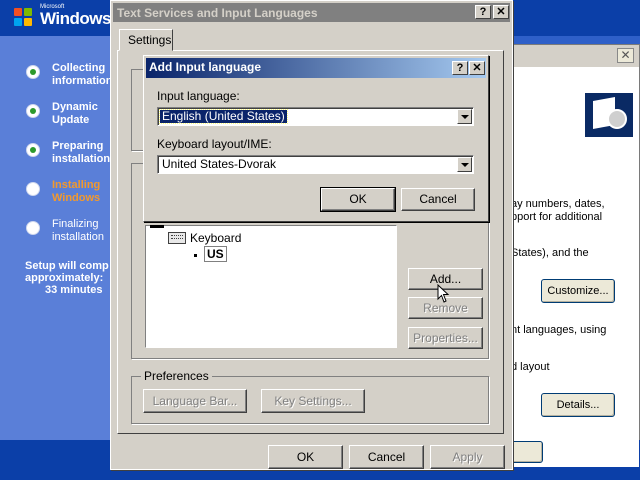  I want to click on mouse-cursor-icon, so click(443, 293).